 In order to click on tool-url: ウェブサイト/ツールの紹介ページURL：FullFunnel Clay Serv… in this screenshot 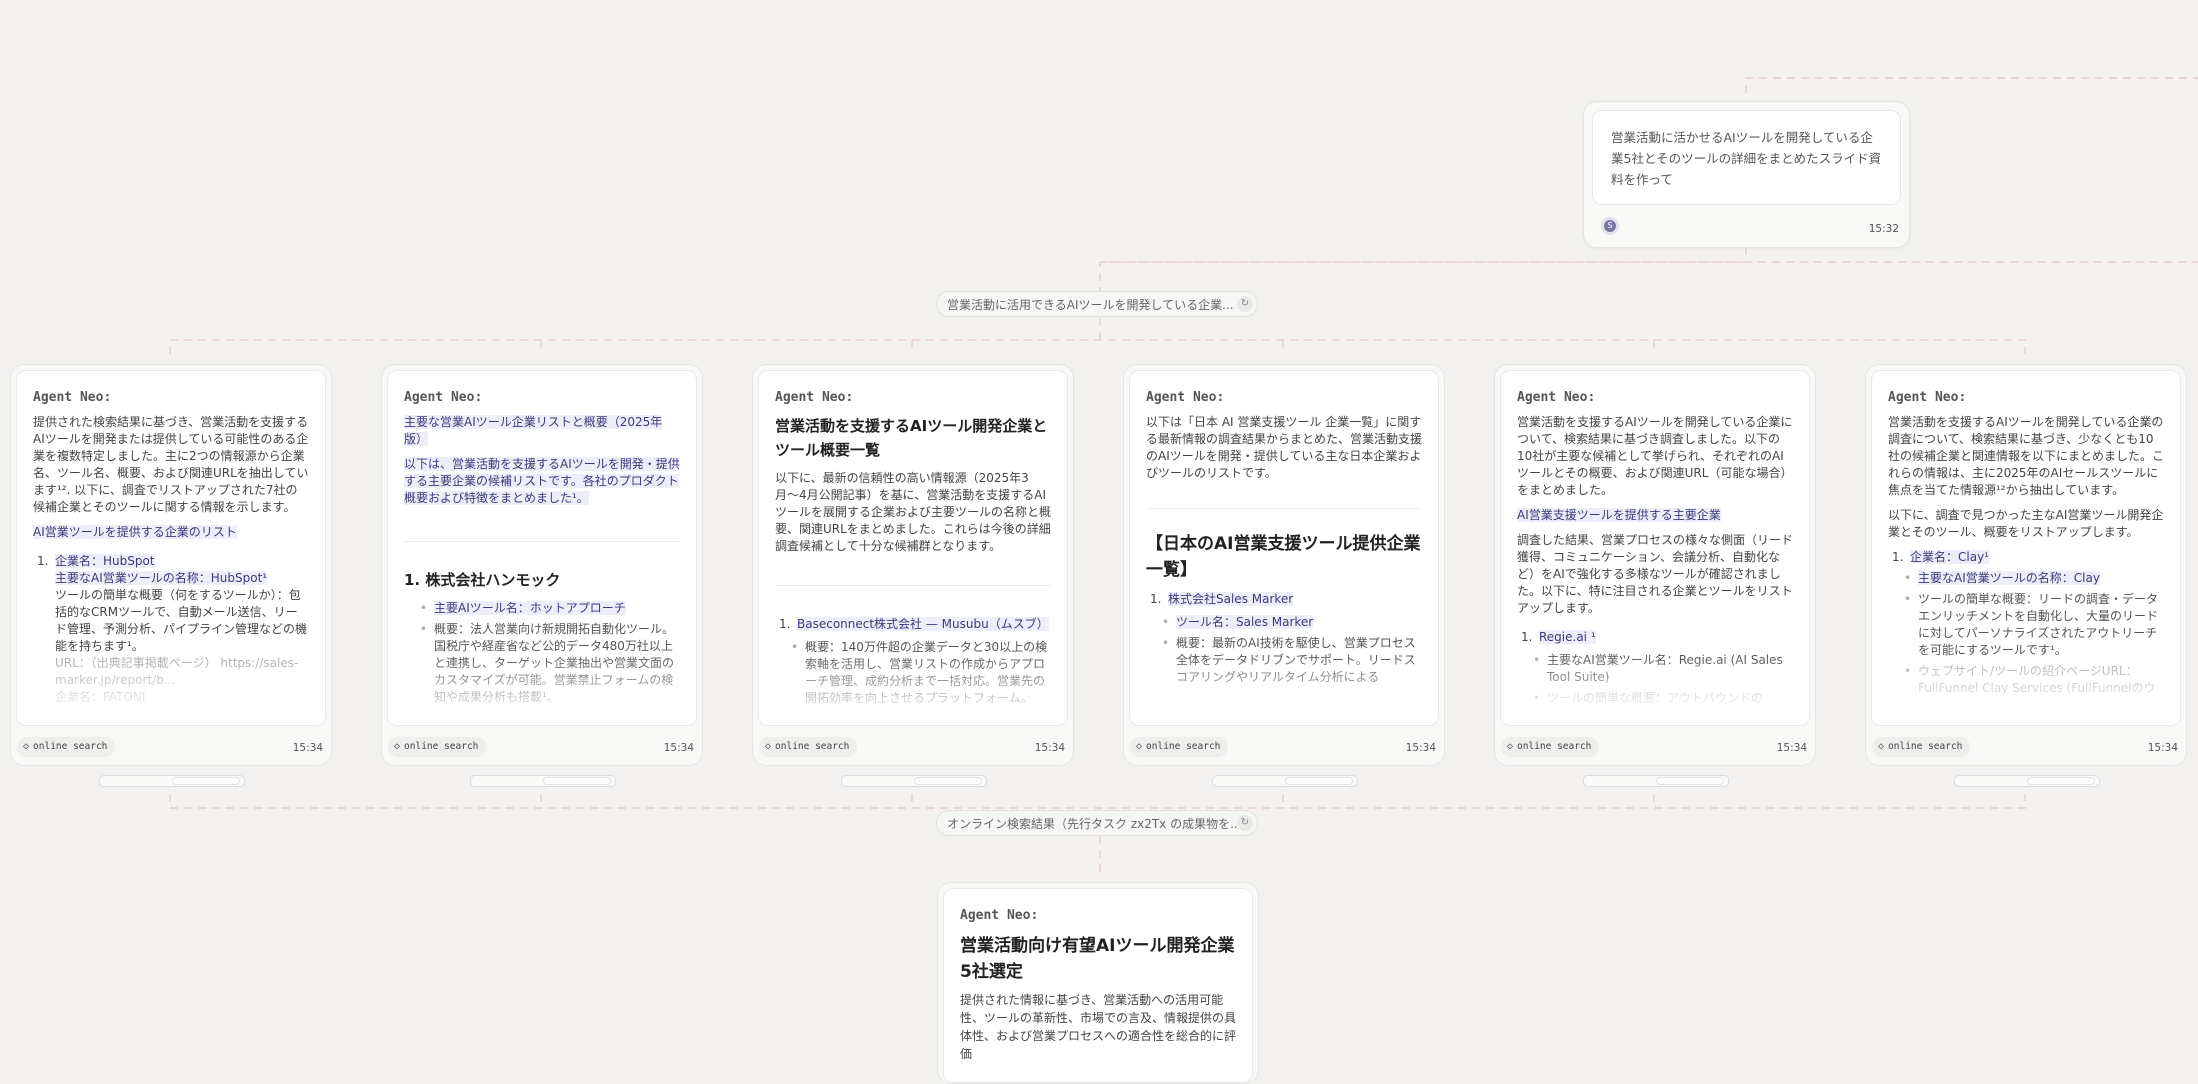, I will do `click(2026, 680)`.